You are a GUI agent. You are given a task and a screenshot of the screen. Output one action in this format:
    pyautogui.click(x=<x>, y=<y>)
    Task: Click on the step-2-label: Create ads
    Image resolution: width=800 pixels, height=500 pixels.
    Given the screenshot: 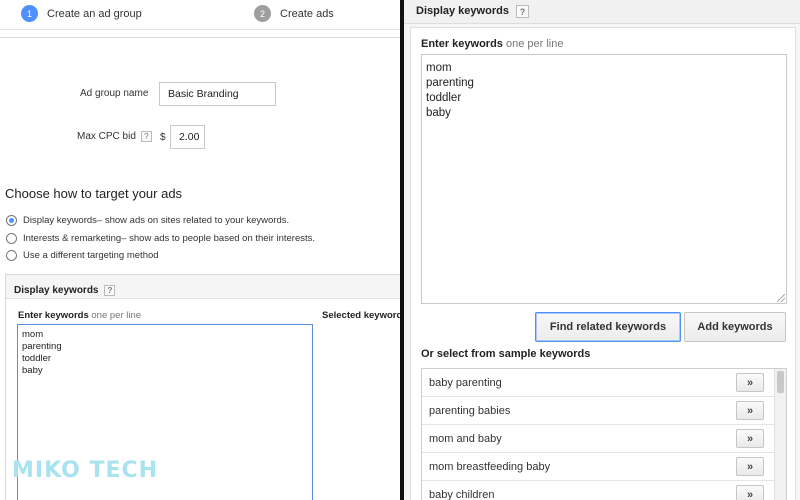 What is the action you would take?
    pyautogui.click(x=307, y=13)
    